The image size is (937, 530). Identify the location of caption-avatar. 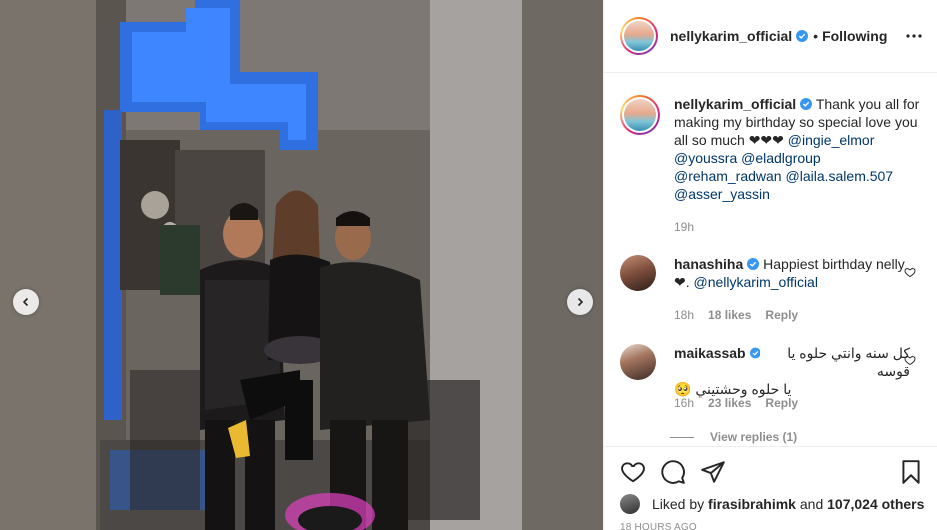
(640, 115).